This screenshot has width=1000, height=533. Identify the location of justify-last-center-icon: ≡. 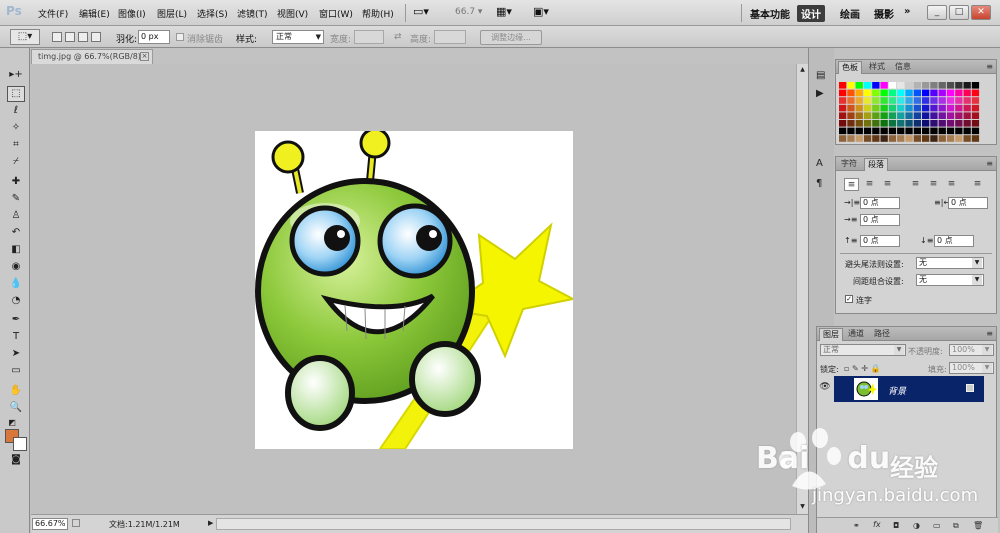
(933, 184).